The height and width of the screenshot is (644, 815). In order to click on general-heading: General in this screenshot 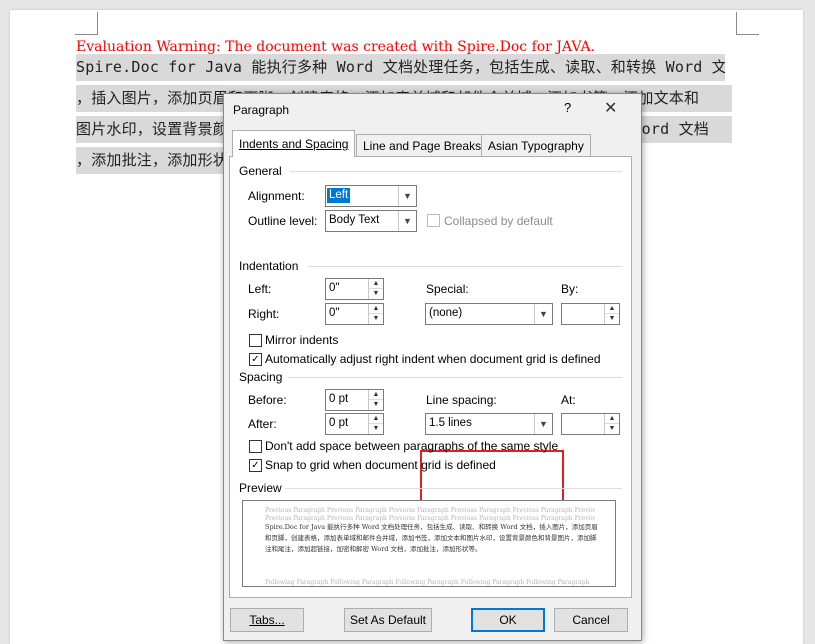, I will do `click(260, 171)`.